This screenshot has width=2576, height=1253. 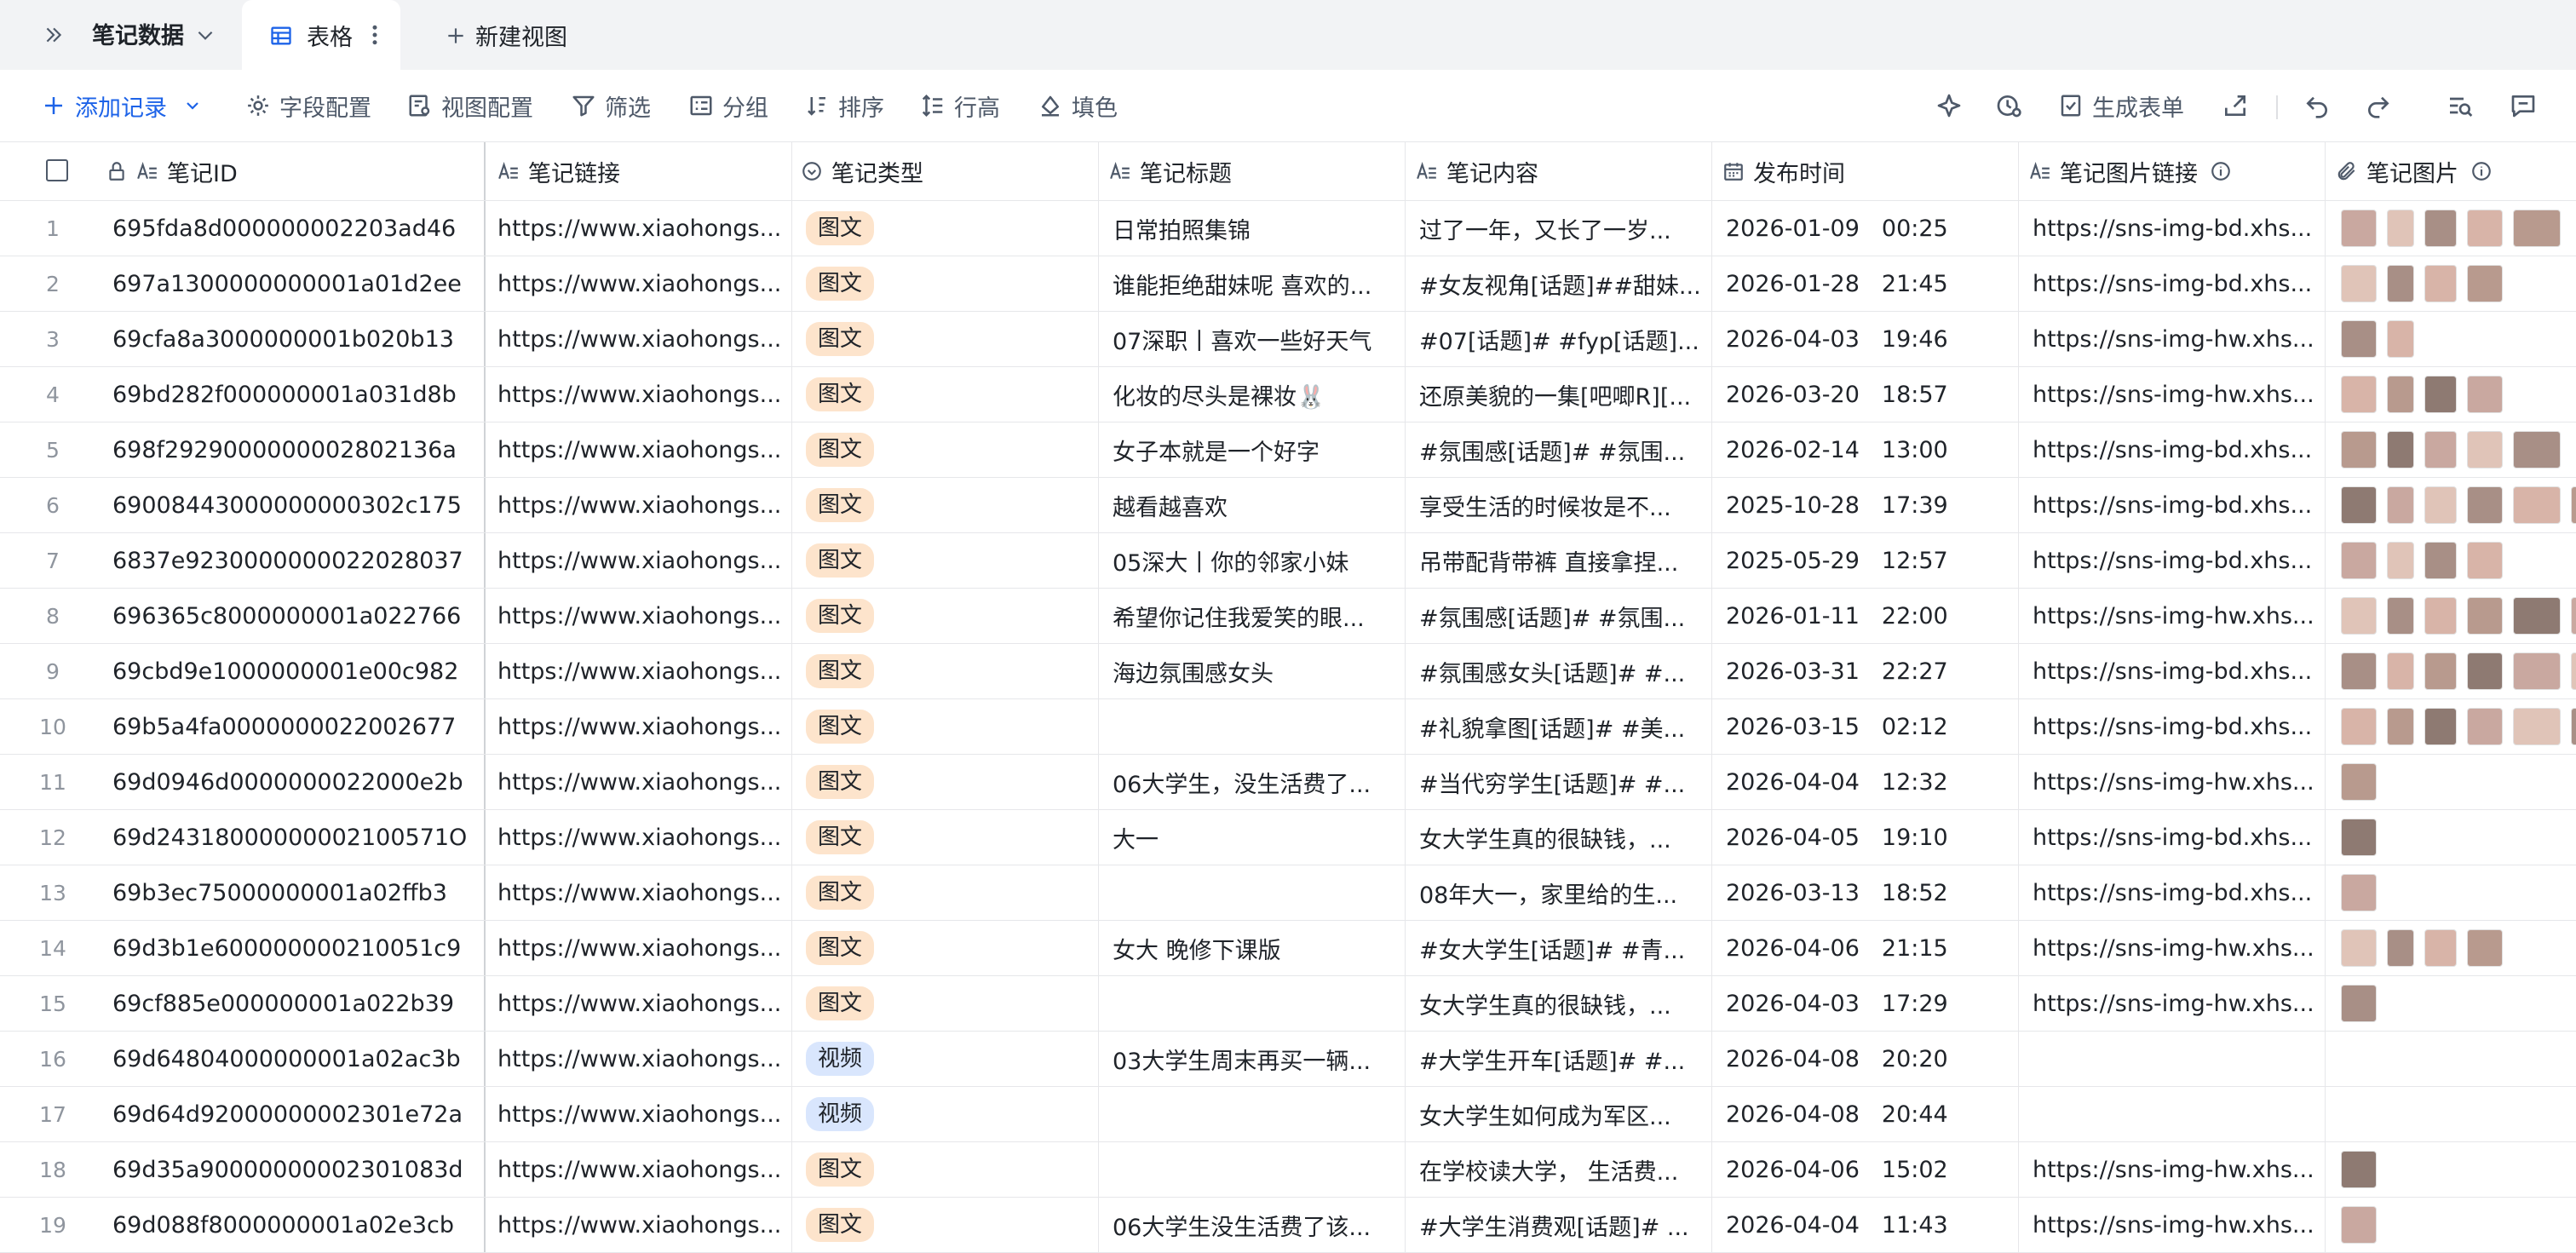 I want to click on tab-grid-view: 表格, so click(x=321, y=35).